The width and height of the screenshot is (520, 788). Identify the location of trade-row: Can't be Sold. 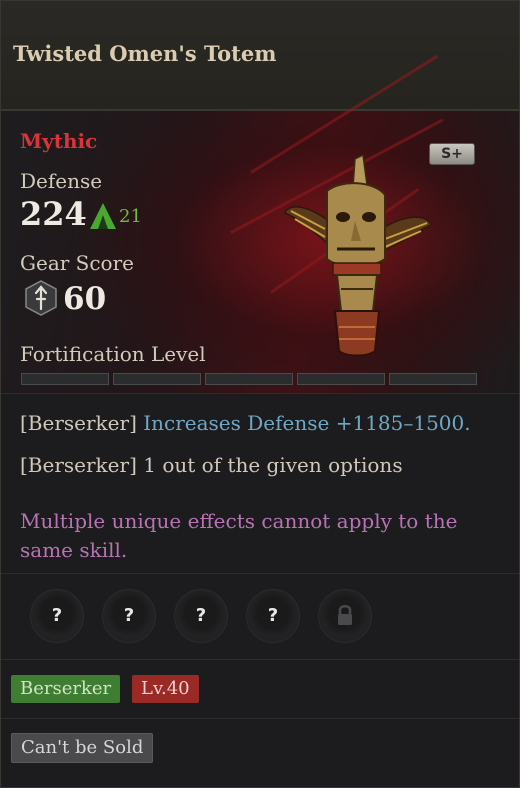
(260, 753).